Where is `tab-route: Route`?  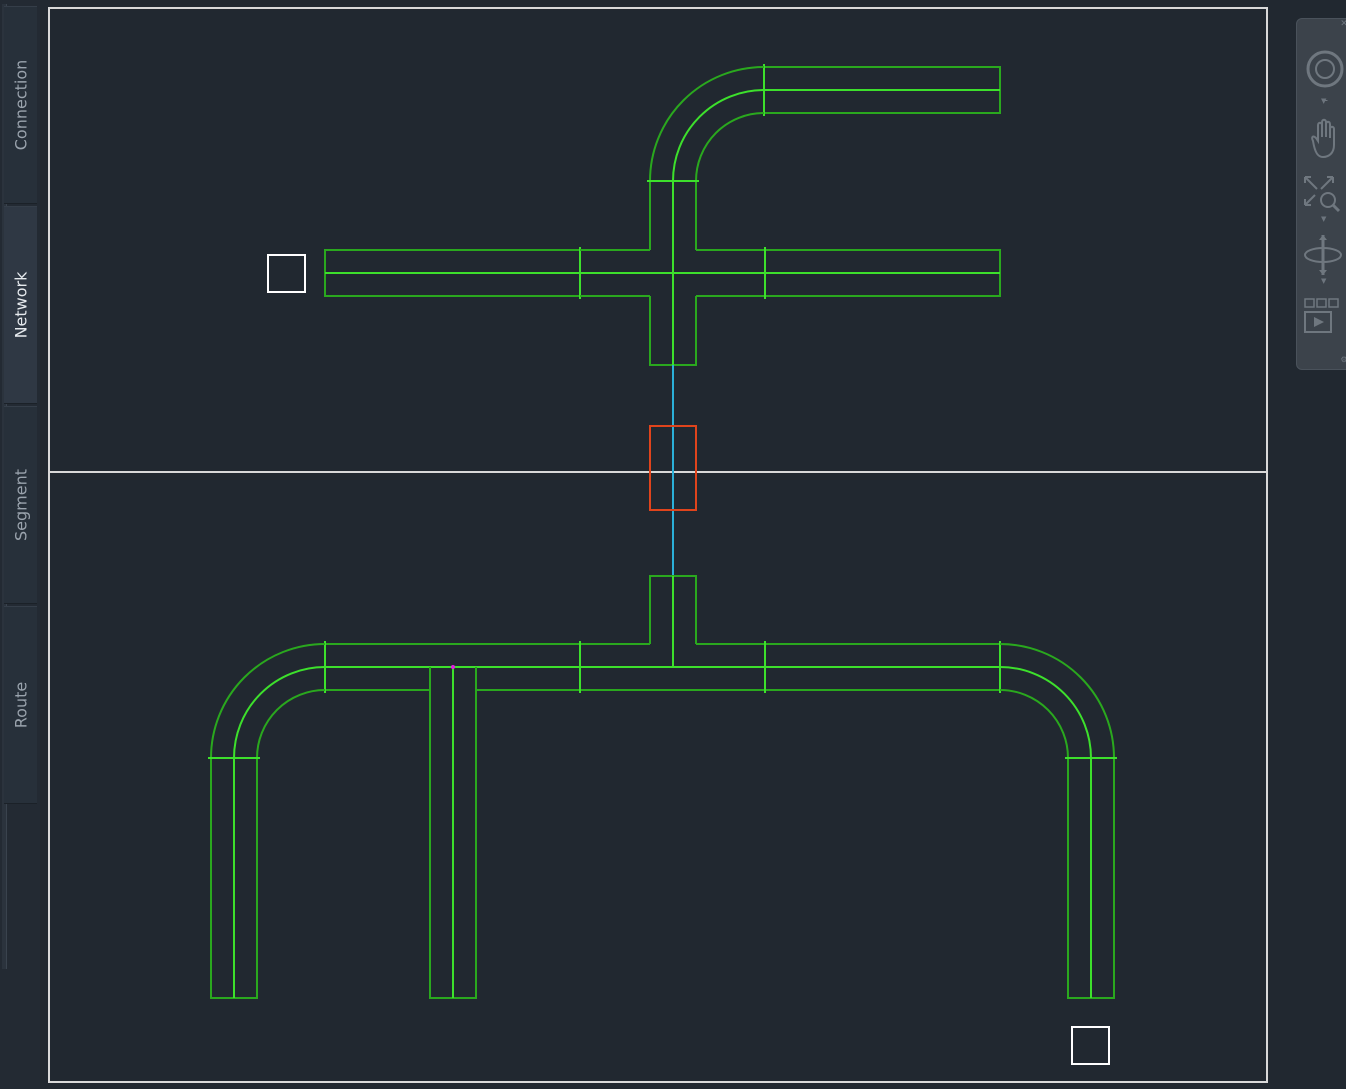
tab-route: Route is located at coordinates (20, 705).